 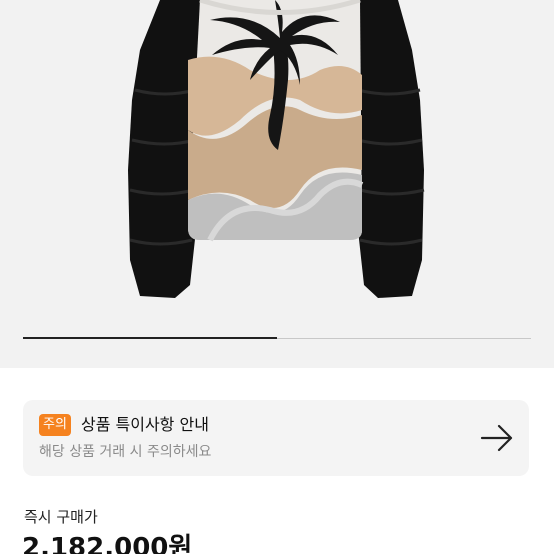 I want to click on product-notice-card: 주의 상품 특이사항 안내 해당 상품 거래 시 주의하세요, so click(x=276, y=438).